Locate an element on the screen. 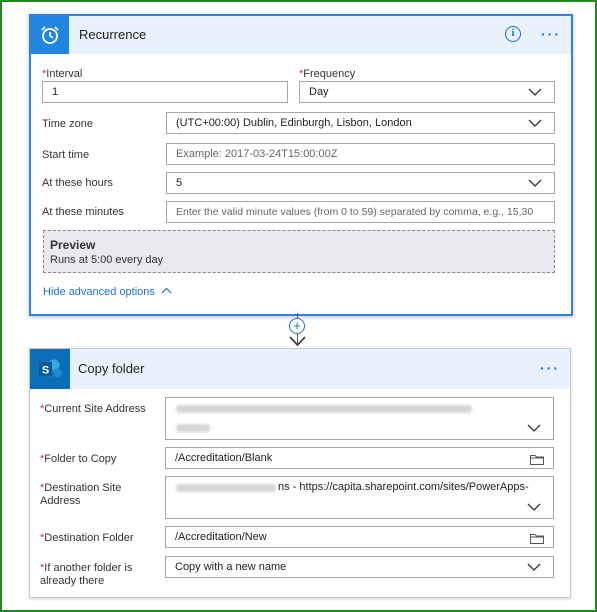 The width and height of the screenshot is (597, 612). folder-to-copy-value: /Accreditation/Blank is located at coordinates (224, 458).